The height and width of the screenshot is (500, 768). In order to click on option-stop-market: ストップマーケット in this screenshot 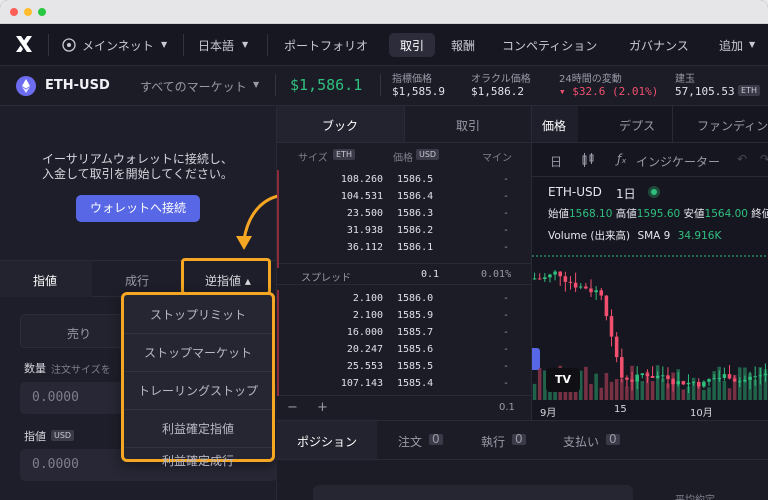, I will do `click(198, 353)`.